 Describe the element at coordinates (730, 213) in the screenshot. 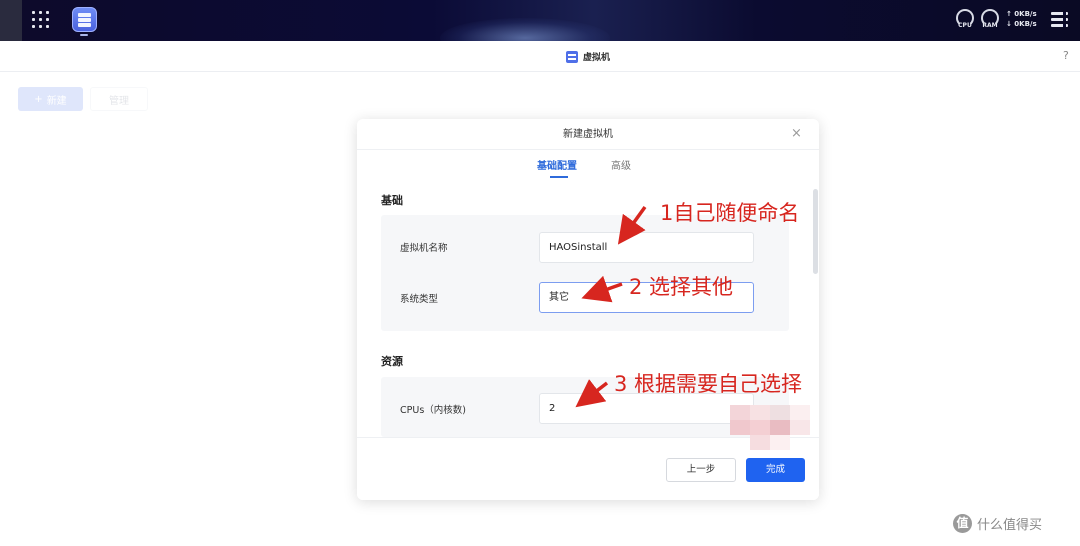

I see `annotation-1: 1自己随便命名` at that location.